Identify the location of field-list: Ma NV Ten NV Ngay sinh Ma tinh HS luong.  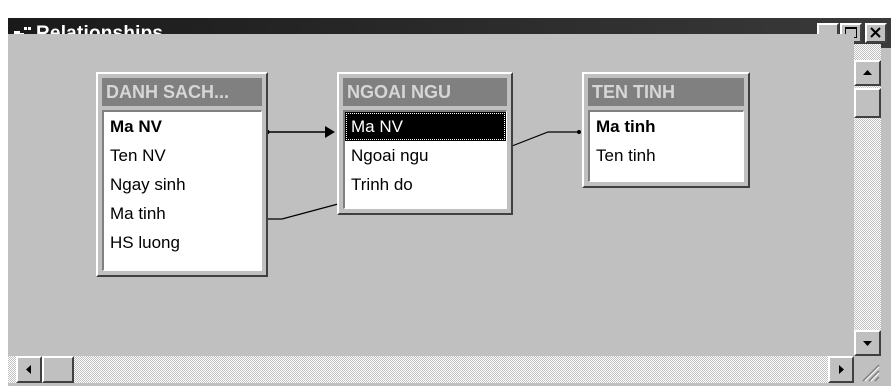
(182, 190).